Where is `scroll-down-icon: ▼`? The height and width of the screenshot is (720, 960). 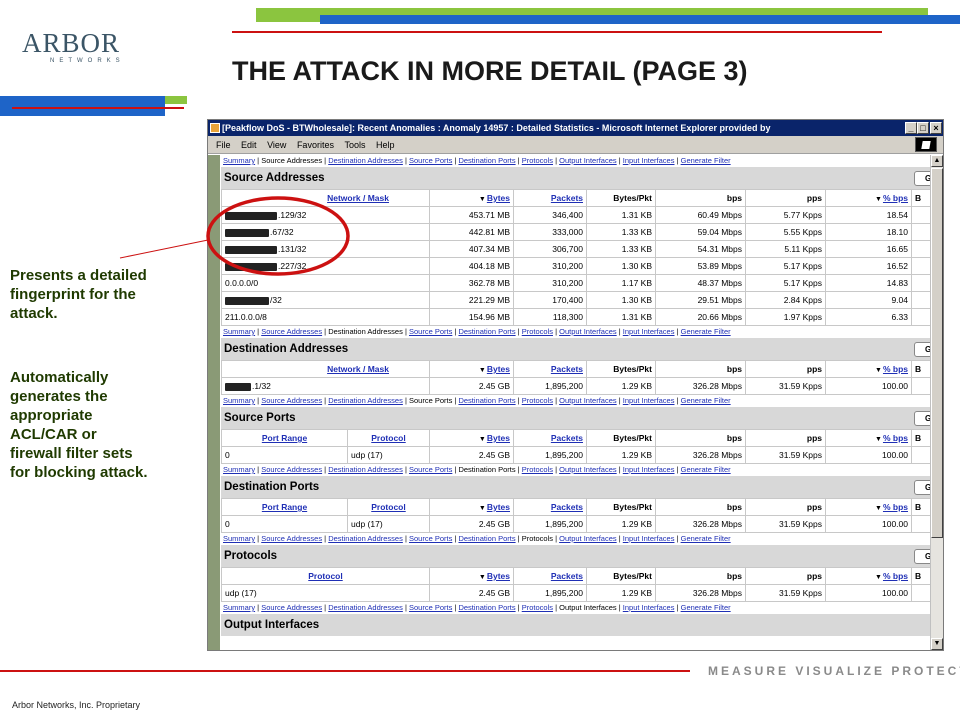
scroll-down-icon: ▼ is located at coordinates (937, 644).